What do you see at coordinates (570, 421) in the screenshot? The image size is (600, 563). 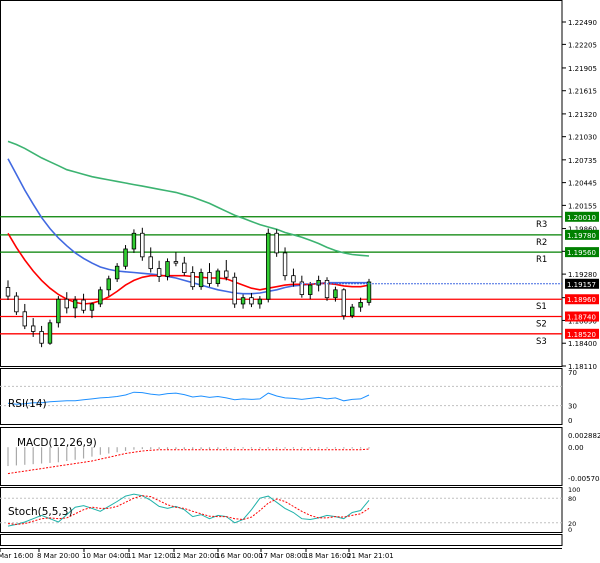 I see `rsi-tick-label: 0` at bounding box center [570, 421].